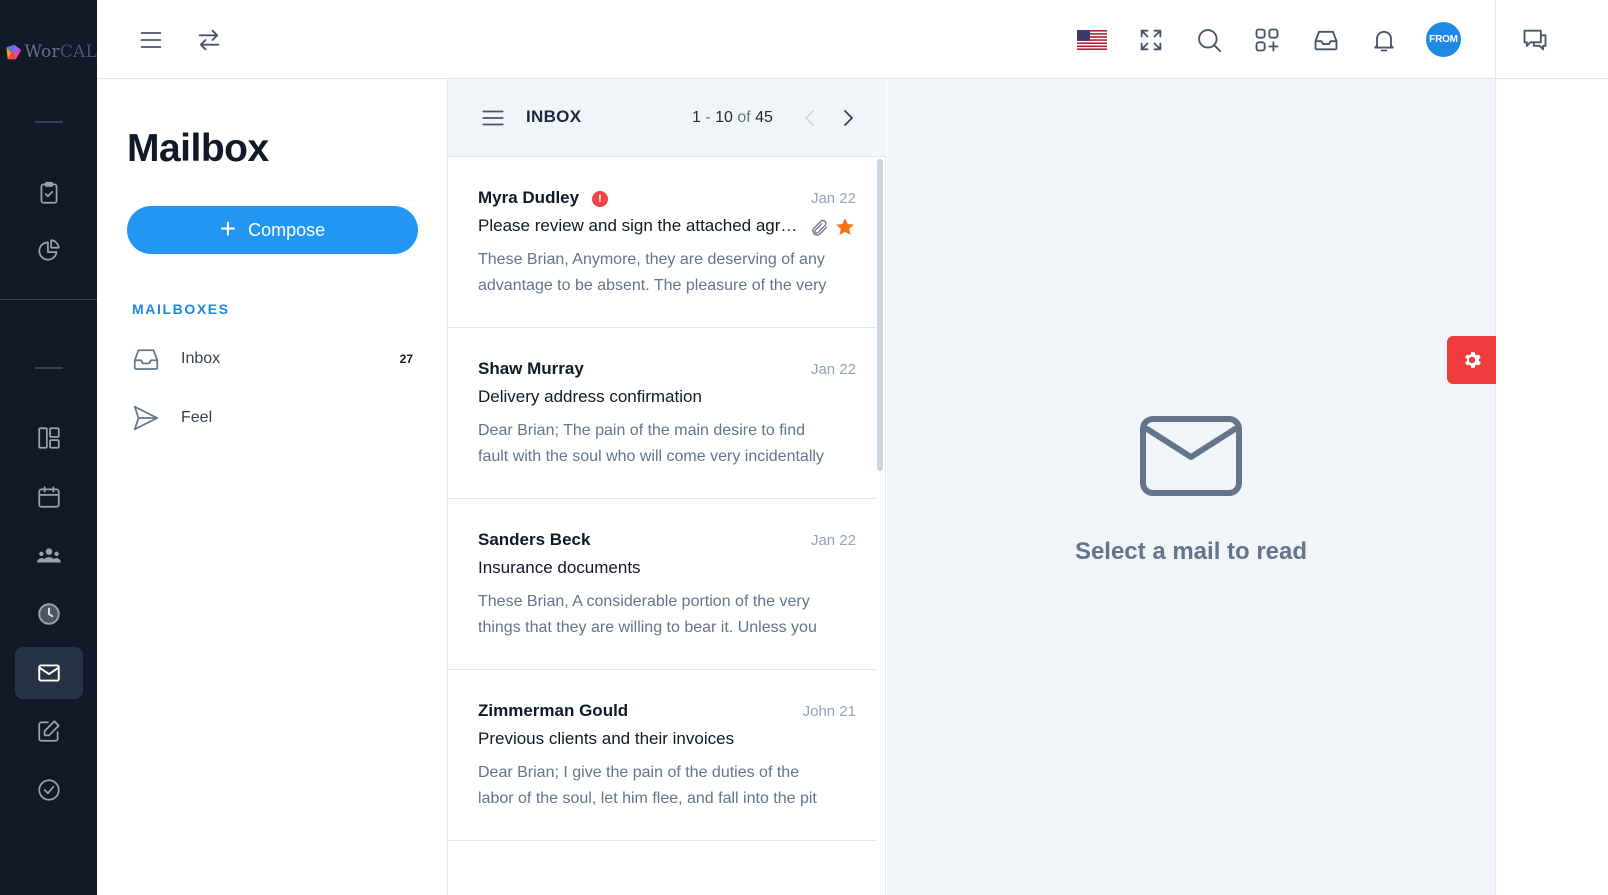 This screenshot has height=895, width=1608. I want to click on send-icon, so click(146, 418).